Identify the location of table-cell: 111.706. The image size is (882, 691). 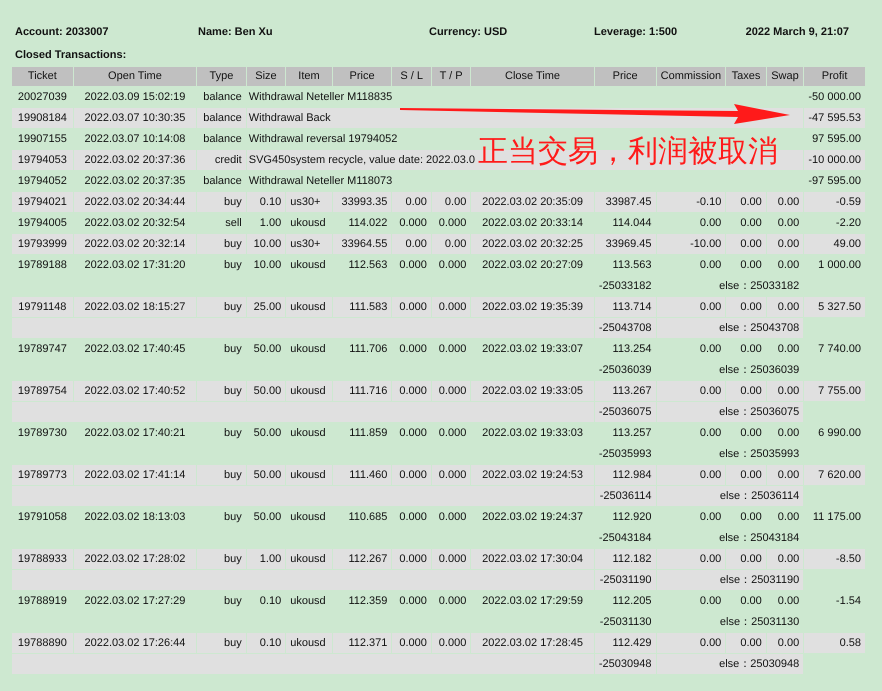
(368, 348).